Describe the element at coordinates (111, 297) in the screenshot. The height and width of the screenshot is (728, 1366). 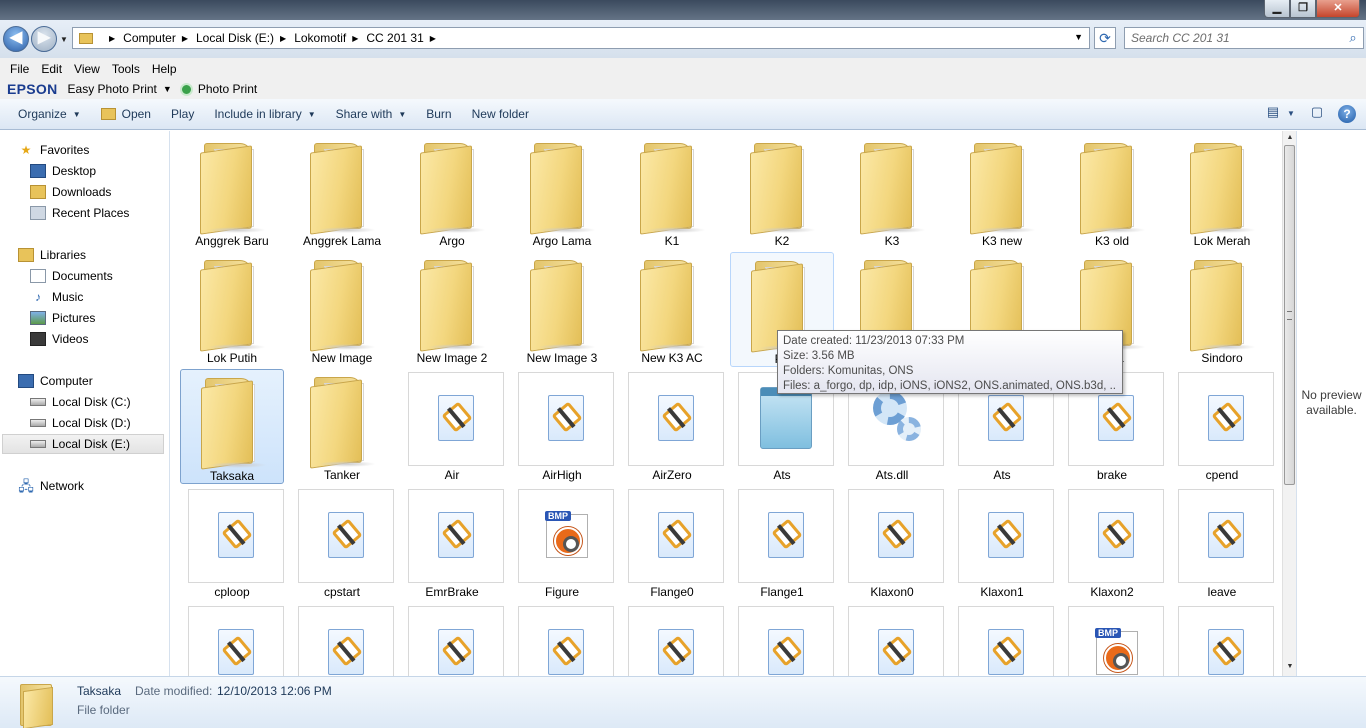
I see `sidebar-item-music: ♪ Music` at that location.